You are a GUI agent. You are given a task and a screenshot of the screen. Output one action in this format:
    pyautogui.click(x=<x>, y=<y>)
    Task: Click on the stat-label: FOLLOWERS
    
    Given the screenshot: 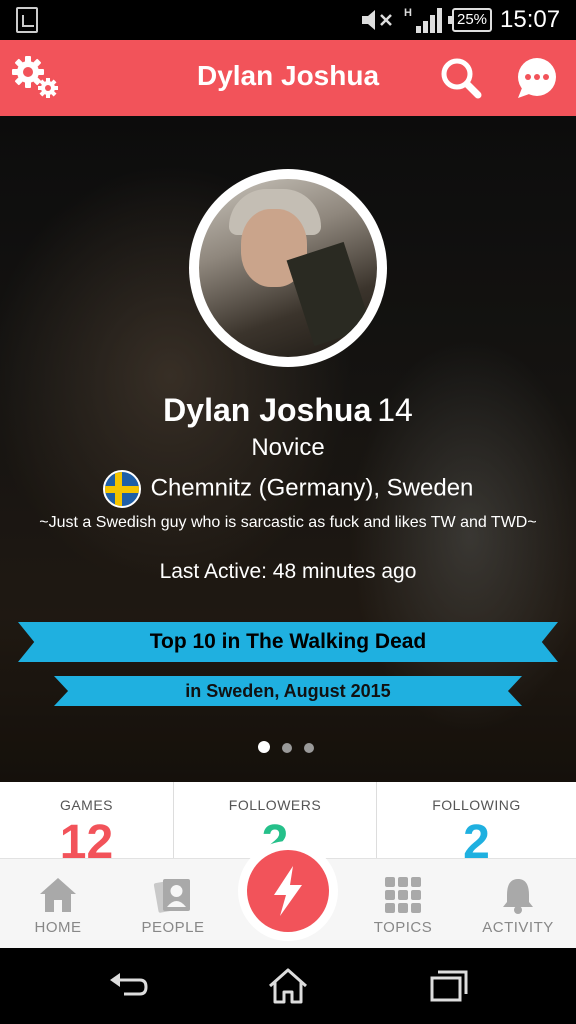 What is the action you would take?
    pyautogui.click(x=275, y=805)
    